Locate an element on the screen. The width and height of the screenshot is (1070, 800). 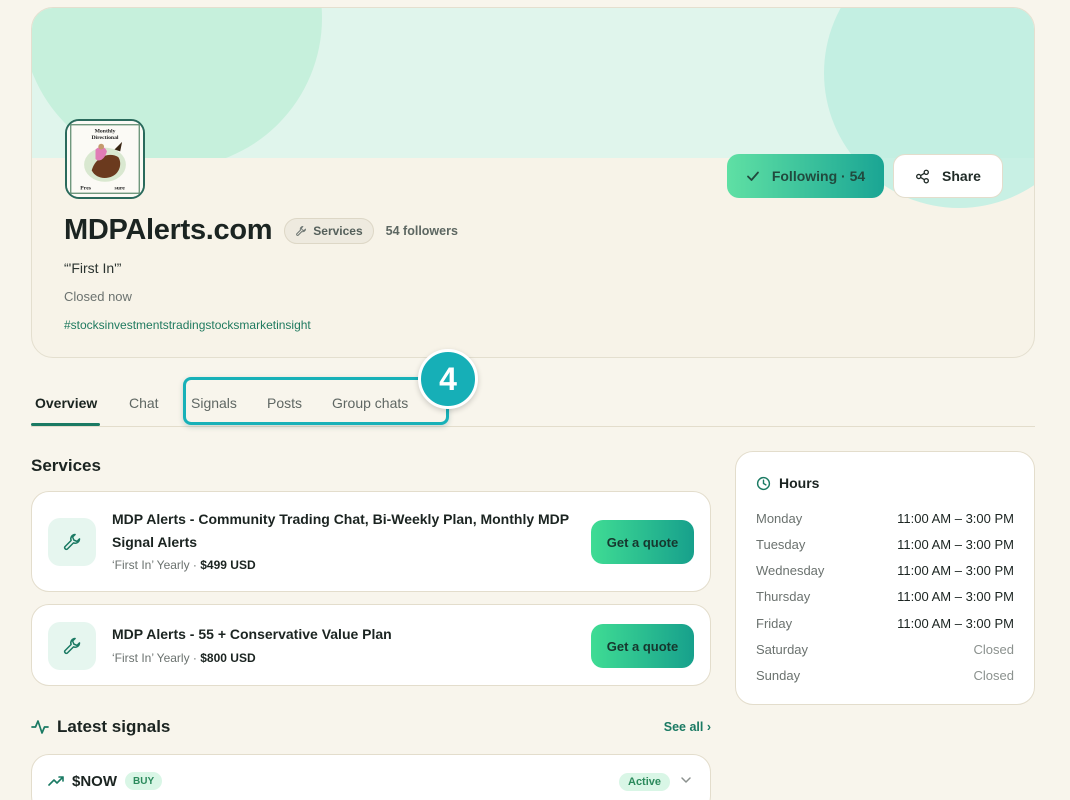
avatar-text-mid: Directional is located at coordinates (104, 138).